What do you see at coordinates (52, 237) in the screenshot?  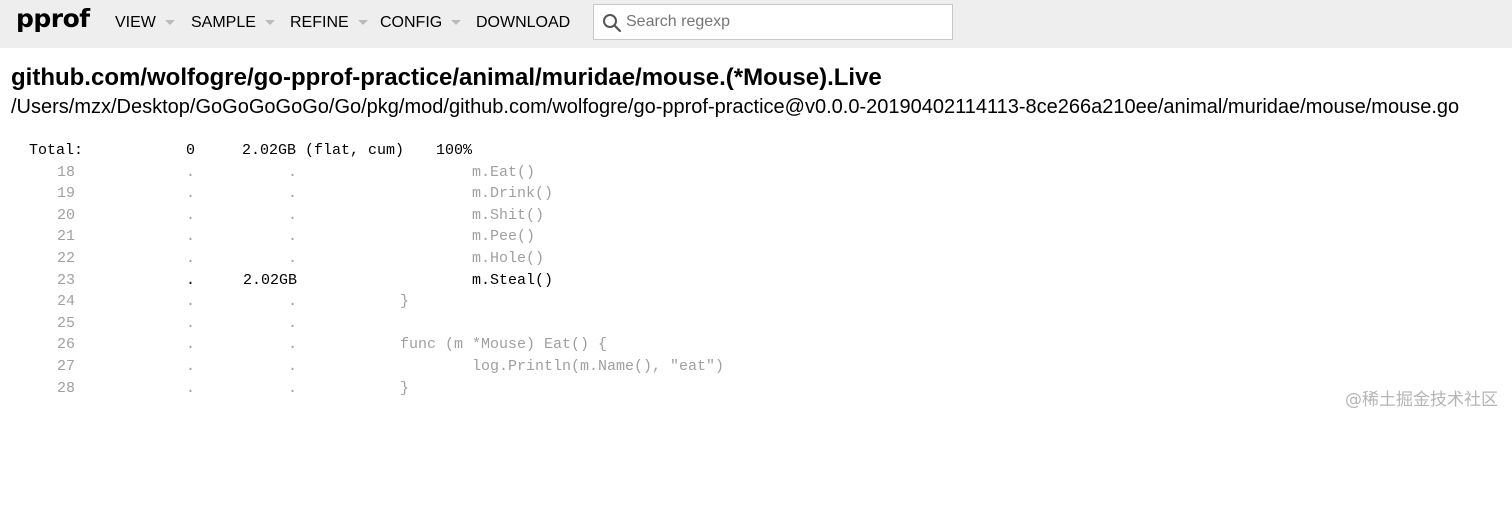 I see `line-number: 21` at bounding box center [52, 237].